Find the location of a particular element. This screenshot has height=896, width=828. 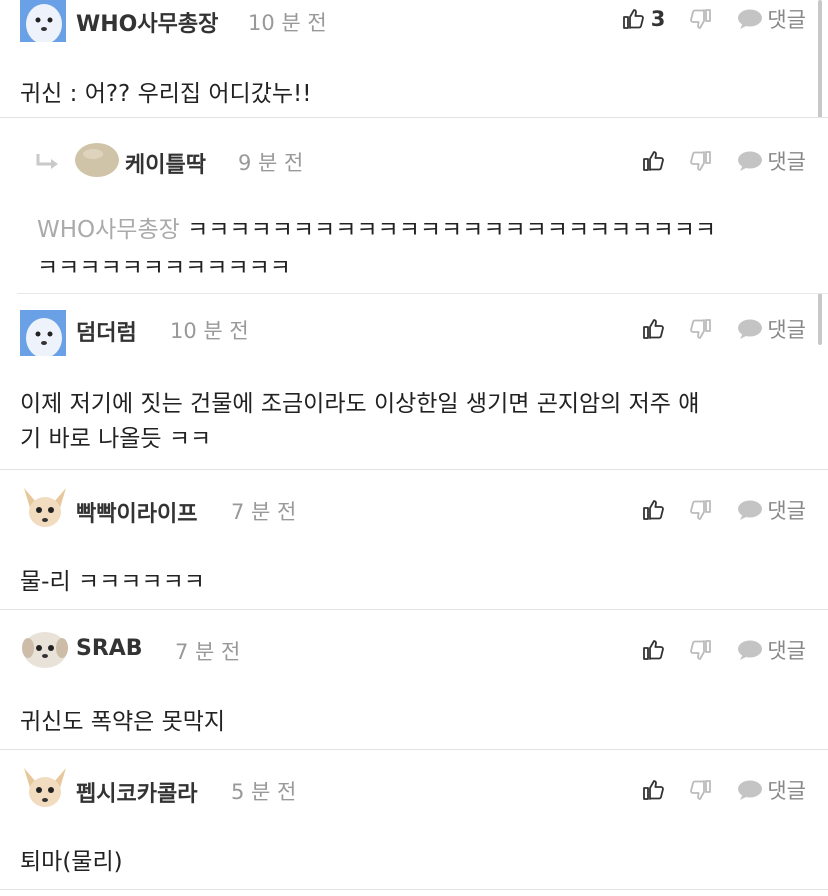

comment-text-line-1: WHO사무총장 ㅋㅋㅋㅋㅋㅋㅋㅋㅋㅋㅋㅋㅋㅋㅋㅋㅋㅋㅋㅋㅋㅋㅋㅋㅋ is located at coordinates (376, 227).